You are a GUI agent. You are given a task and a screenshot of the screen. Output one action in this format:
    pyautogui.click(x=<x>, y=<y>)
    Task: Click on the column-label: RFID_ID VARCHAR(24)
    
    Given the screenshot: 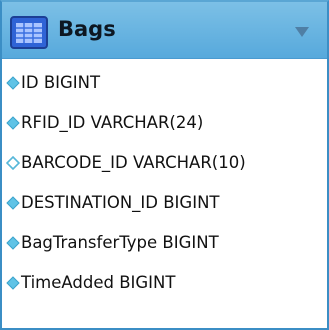 What is the action you would take?
    pyautogui.click(x=112, y=122)
    